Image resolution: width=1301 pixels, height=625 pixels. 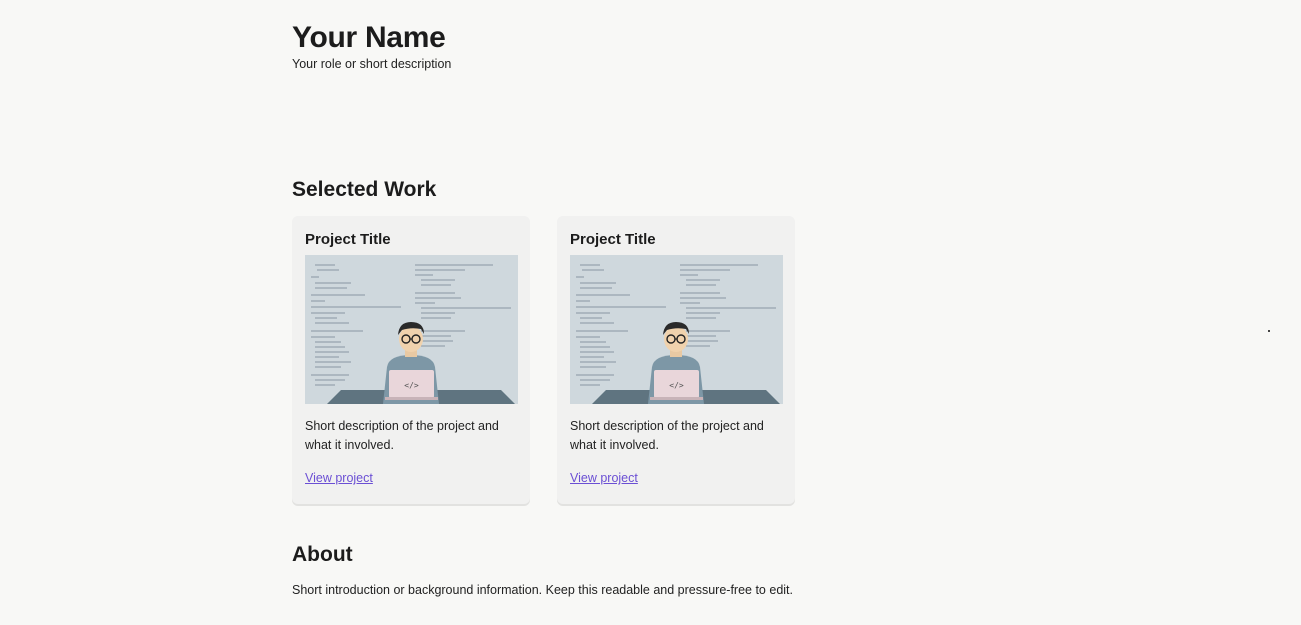 What do you see at coordinates (372, 64) in the screenshot?
I see `site-role: Your role or short description` at bounding box center [372, 64].